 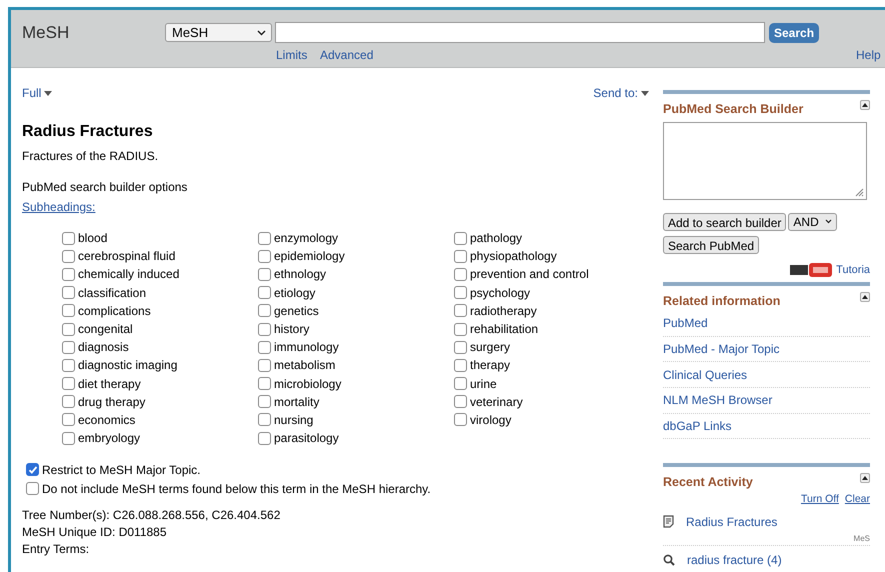 What do you see at coordinates (705, 375) in the screenshot?
I see `related-link: Clinical Queries` at bounding box center [705, 375].